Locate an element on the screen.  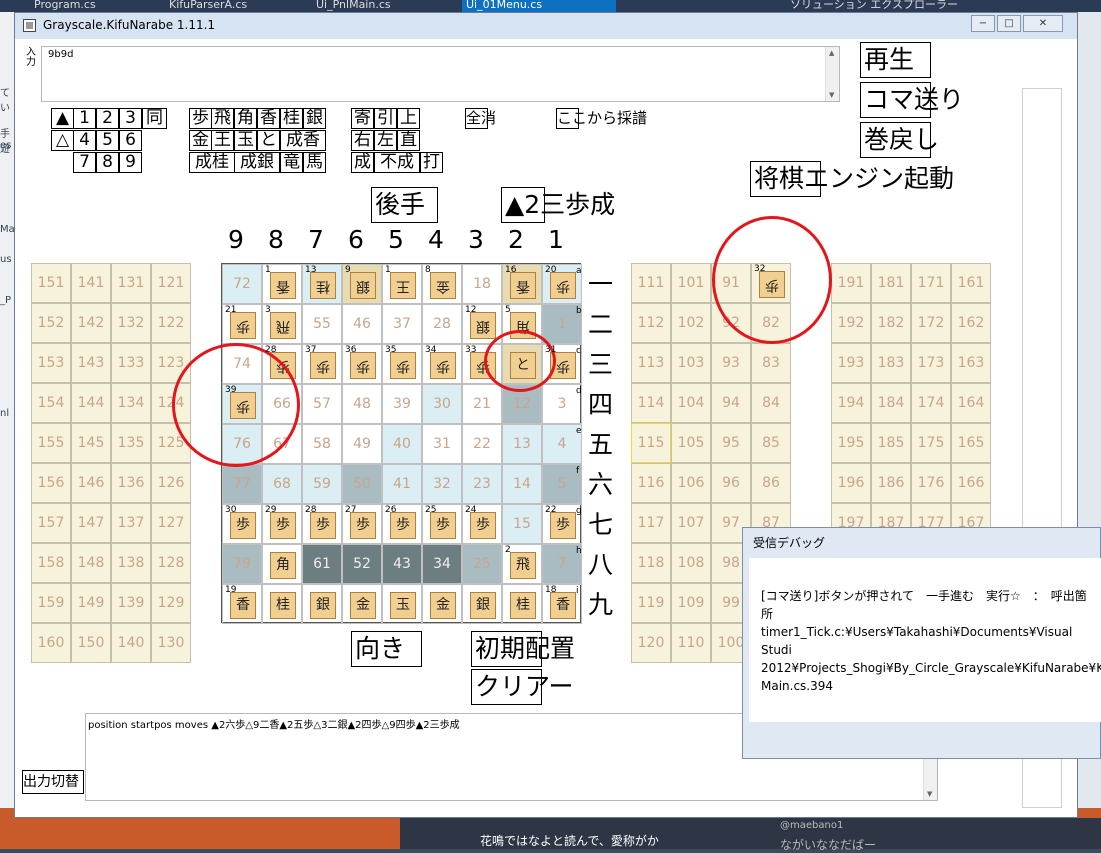
komadai-square: 155 is located at coordinates (51, 443).